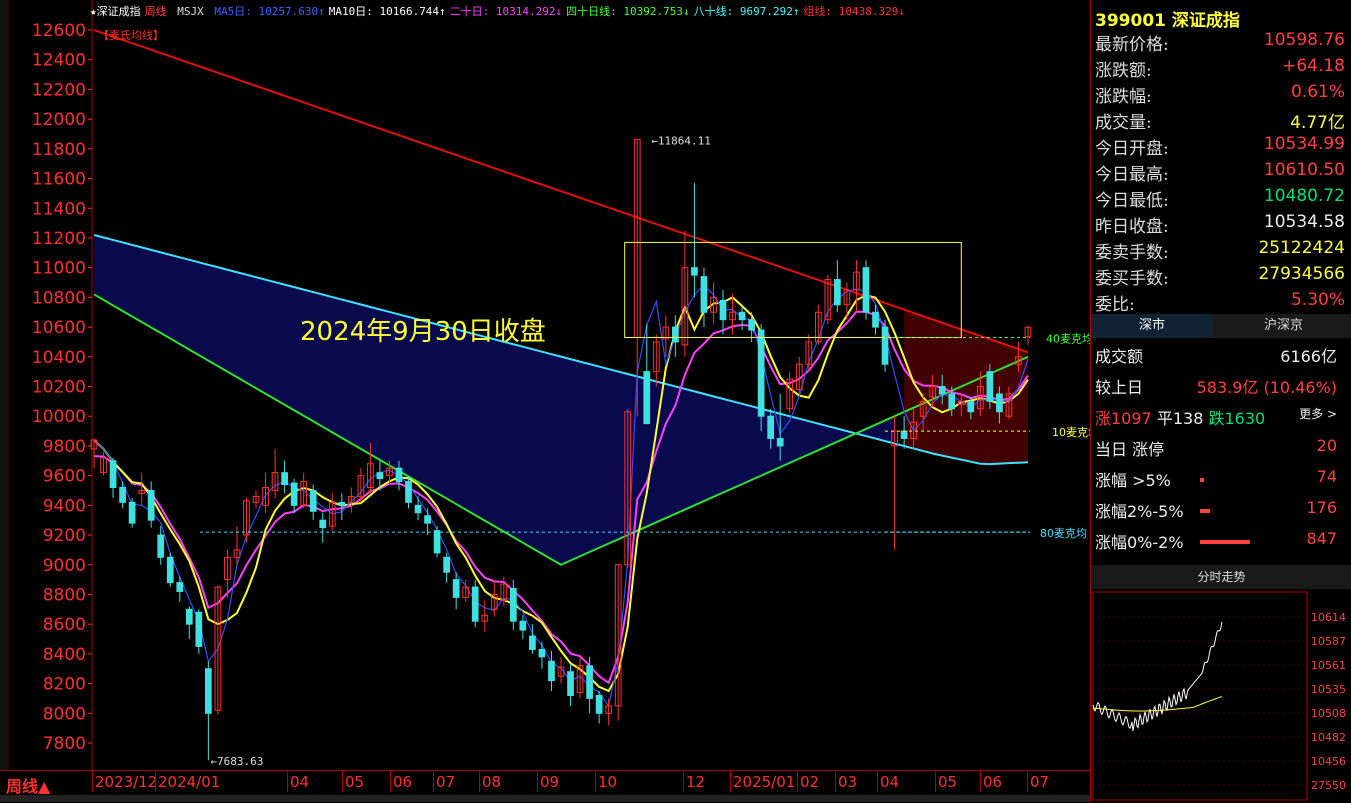  Describe the element at coordinates (1180, 418) in the screenshot. I see `flat-count: 平138` at that location.